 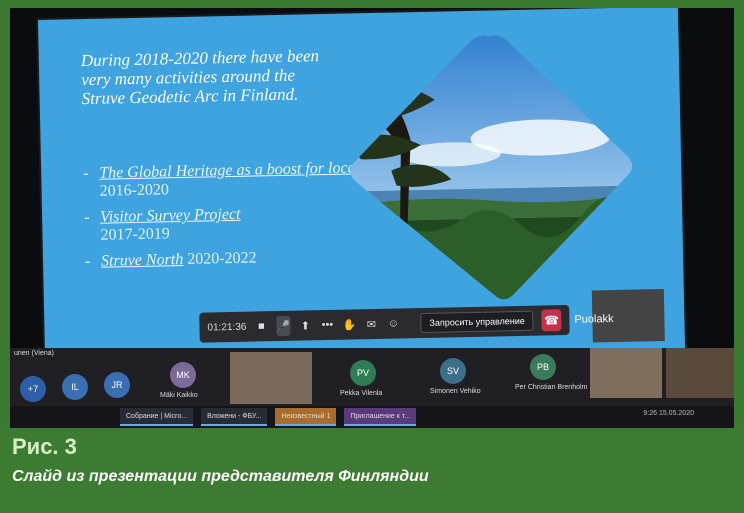 What do you see at coordinates (170, 216) in the screenshot?
I see `bullet-link: Visitor Survey Project` at bounding box center [170, 216].